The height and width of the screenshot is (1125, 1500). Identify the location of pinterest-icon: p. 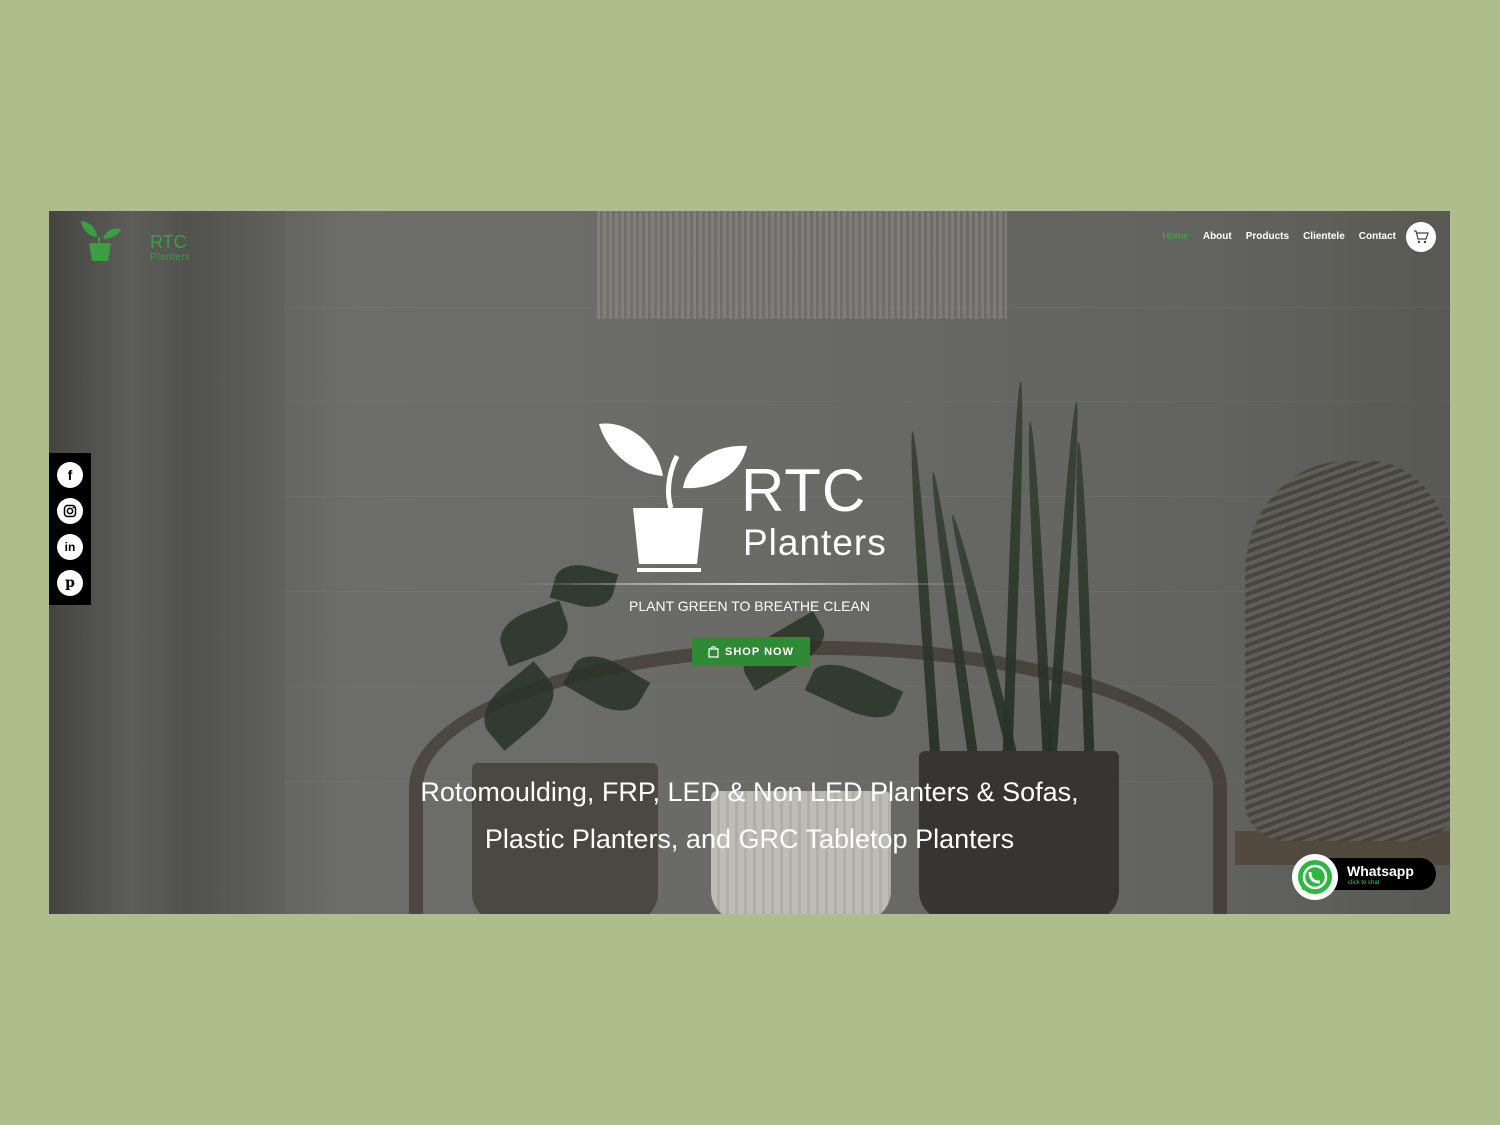
(70, 583).